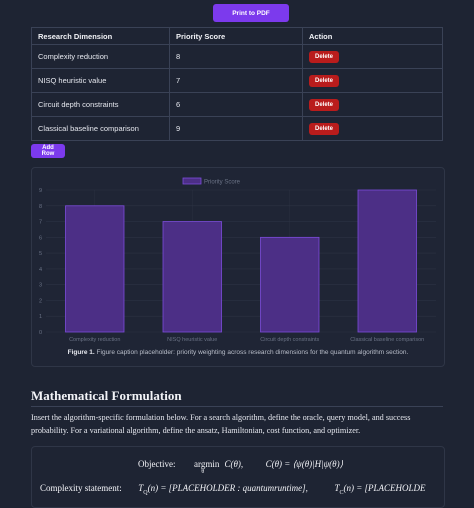 The image size is (474, 508). I want to click on table-row: Classical baseline comparison 9 Delete, so click(237, 128).